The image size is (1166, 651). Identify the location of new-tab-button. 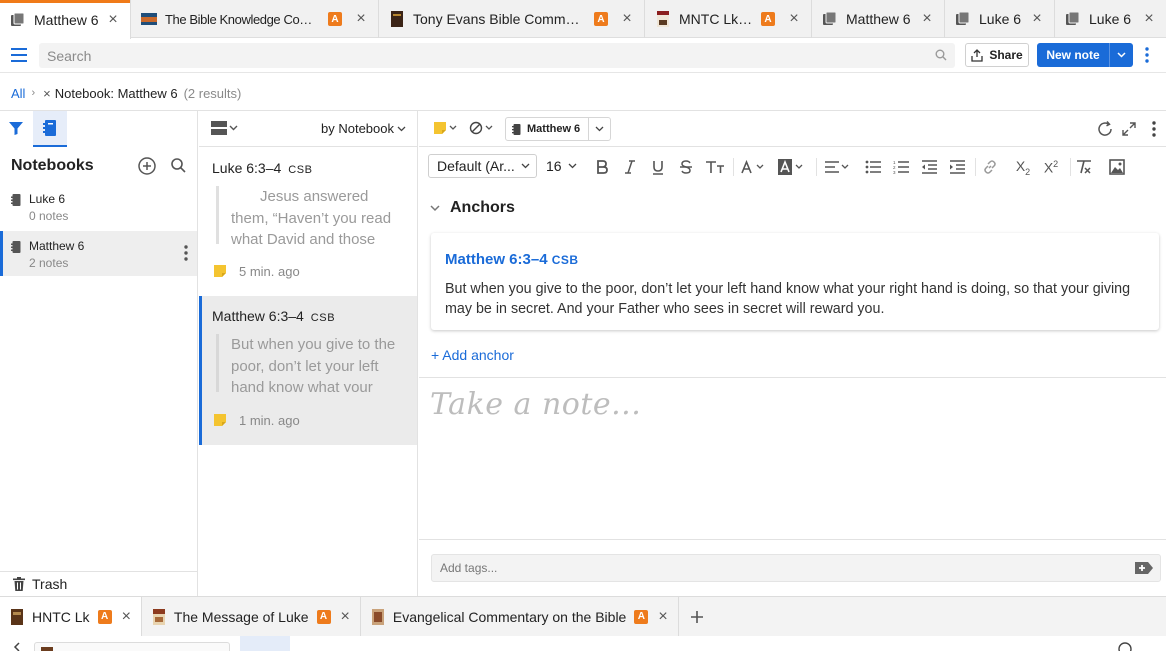
(697, 617).